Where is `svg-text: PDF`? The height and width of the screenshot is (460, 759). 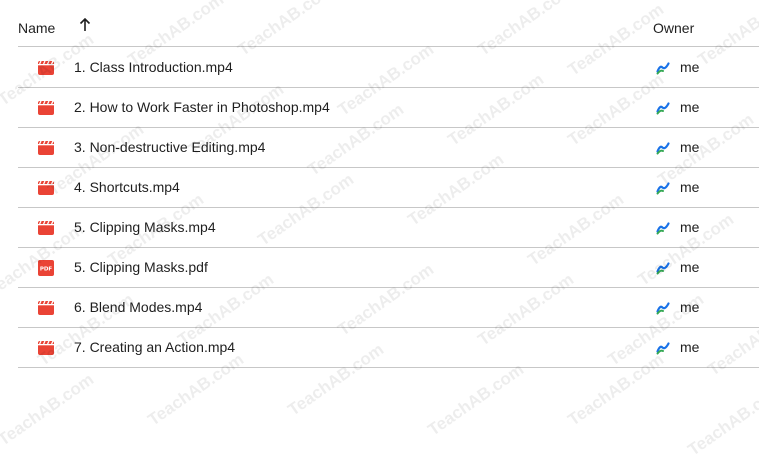
svg-text: PDF is located at coordinates (46, 270).